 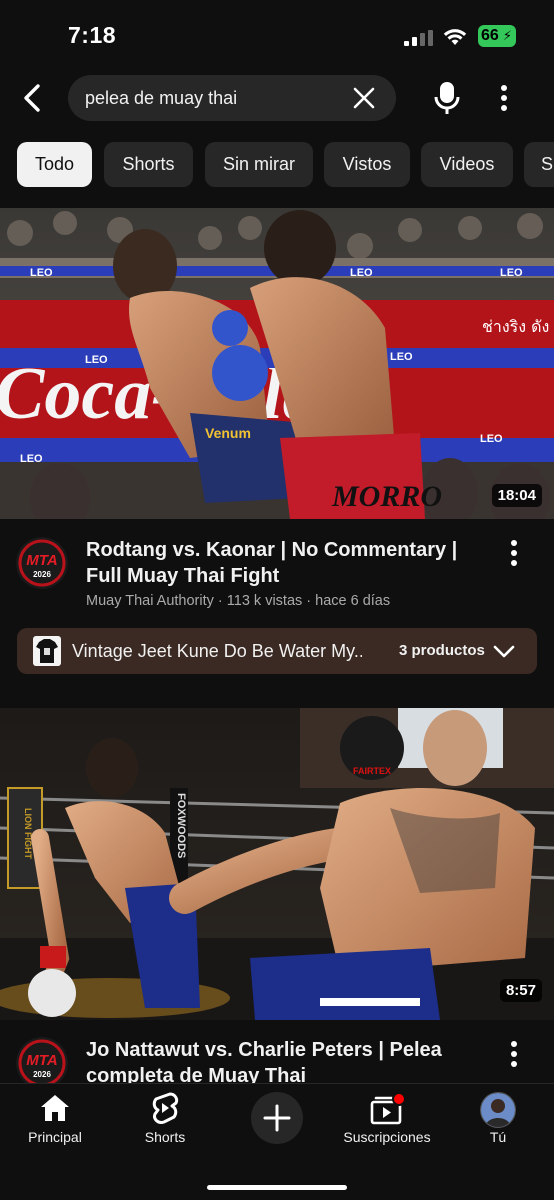 I want to click on home-indicator, so click(x=277, y=1187).